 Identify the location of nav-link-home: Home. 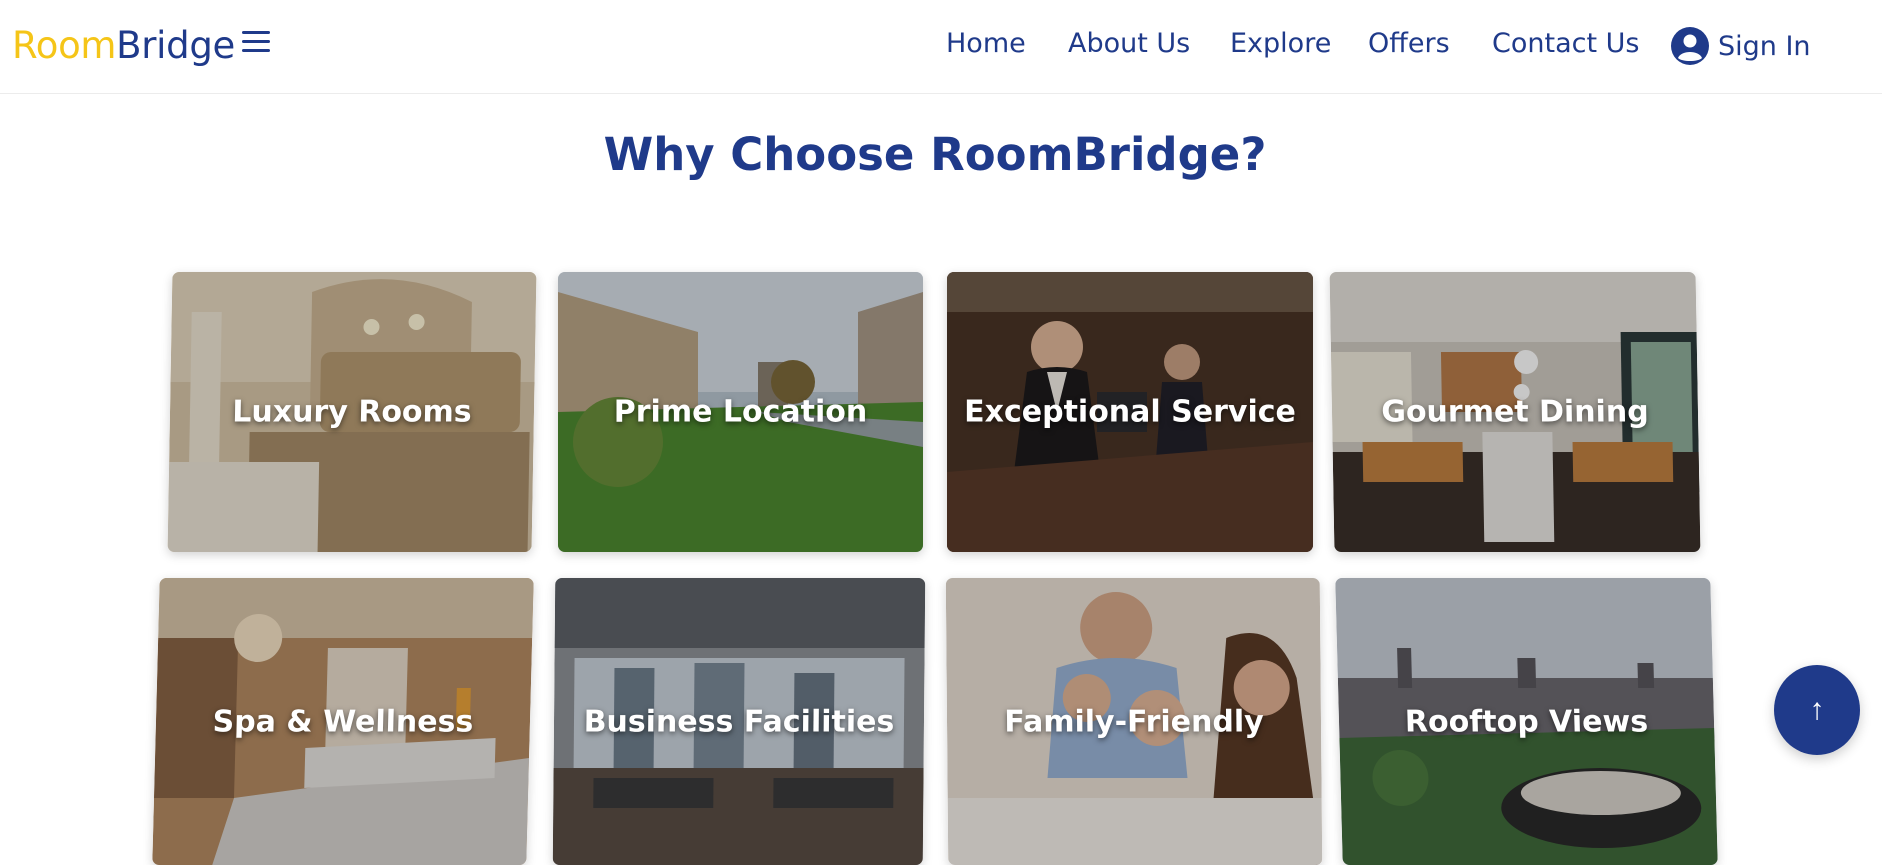
(986, 43).